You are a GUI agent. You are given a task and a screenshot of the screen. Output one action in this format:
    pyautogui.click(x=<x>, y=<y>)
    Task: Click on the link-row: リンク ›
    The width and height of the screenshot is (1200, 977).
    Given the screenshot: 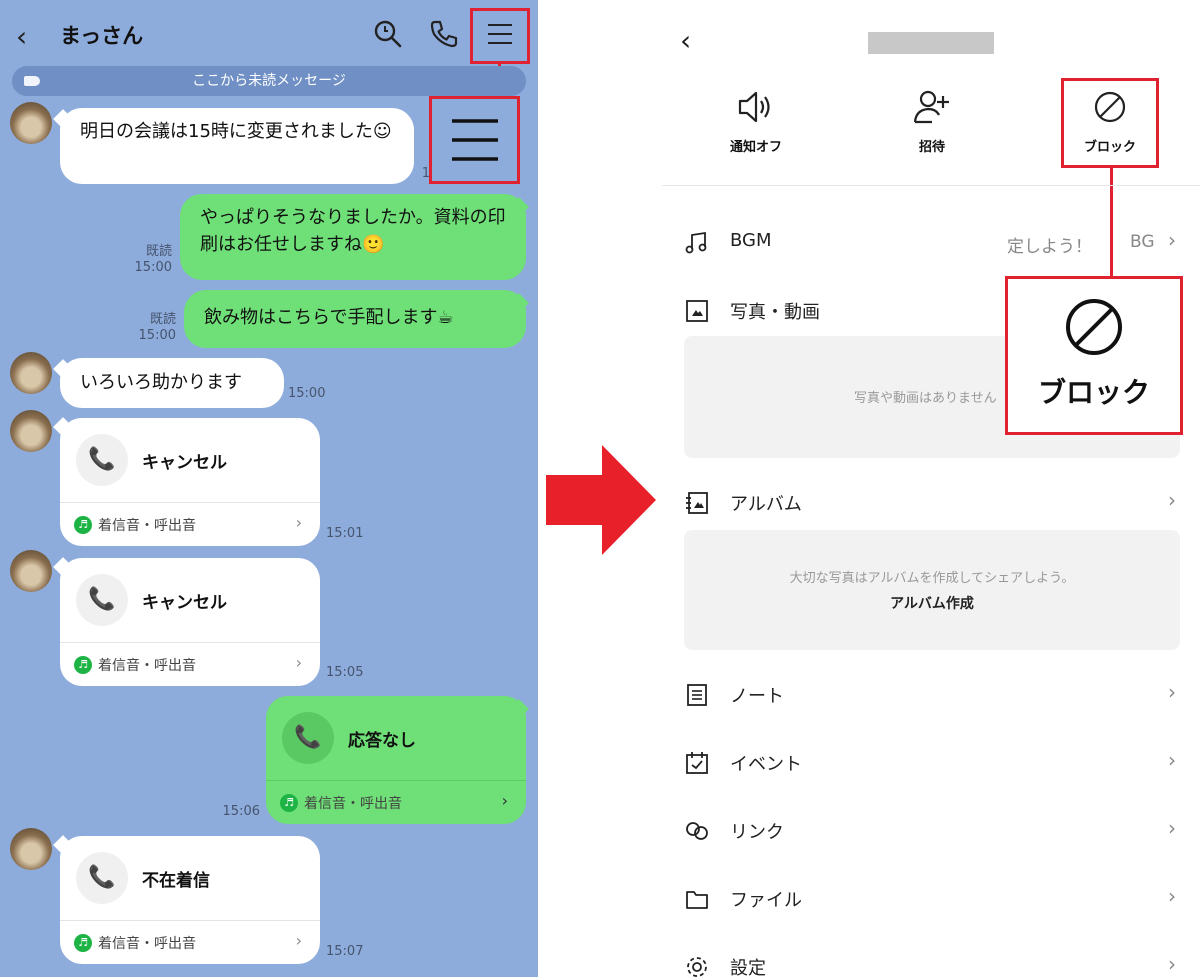 What is the action you would take?
    pyautogui.click(x=931, y=830)
    